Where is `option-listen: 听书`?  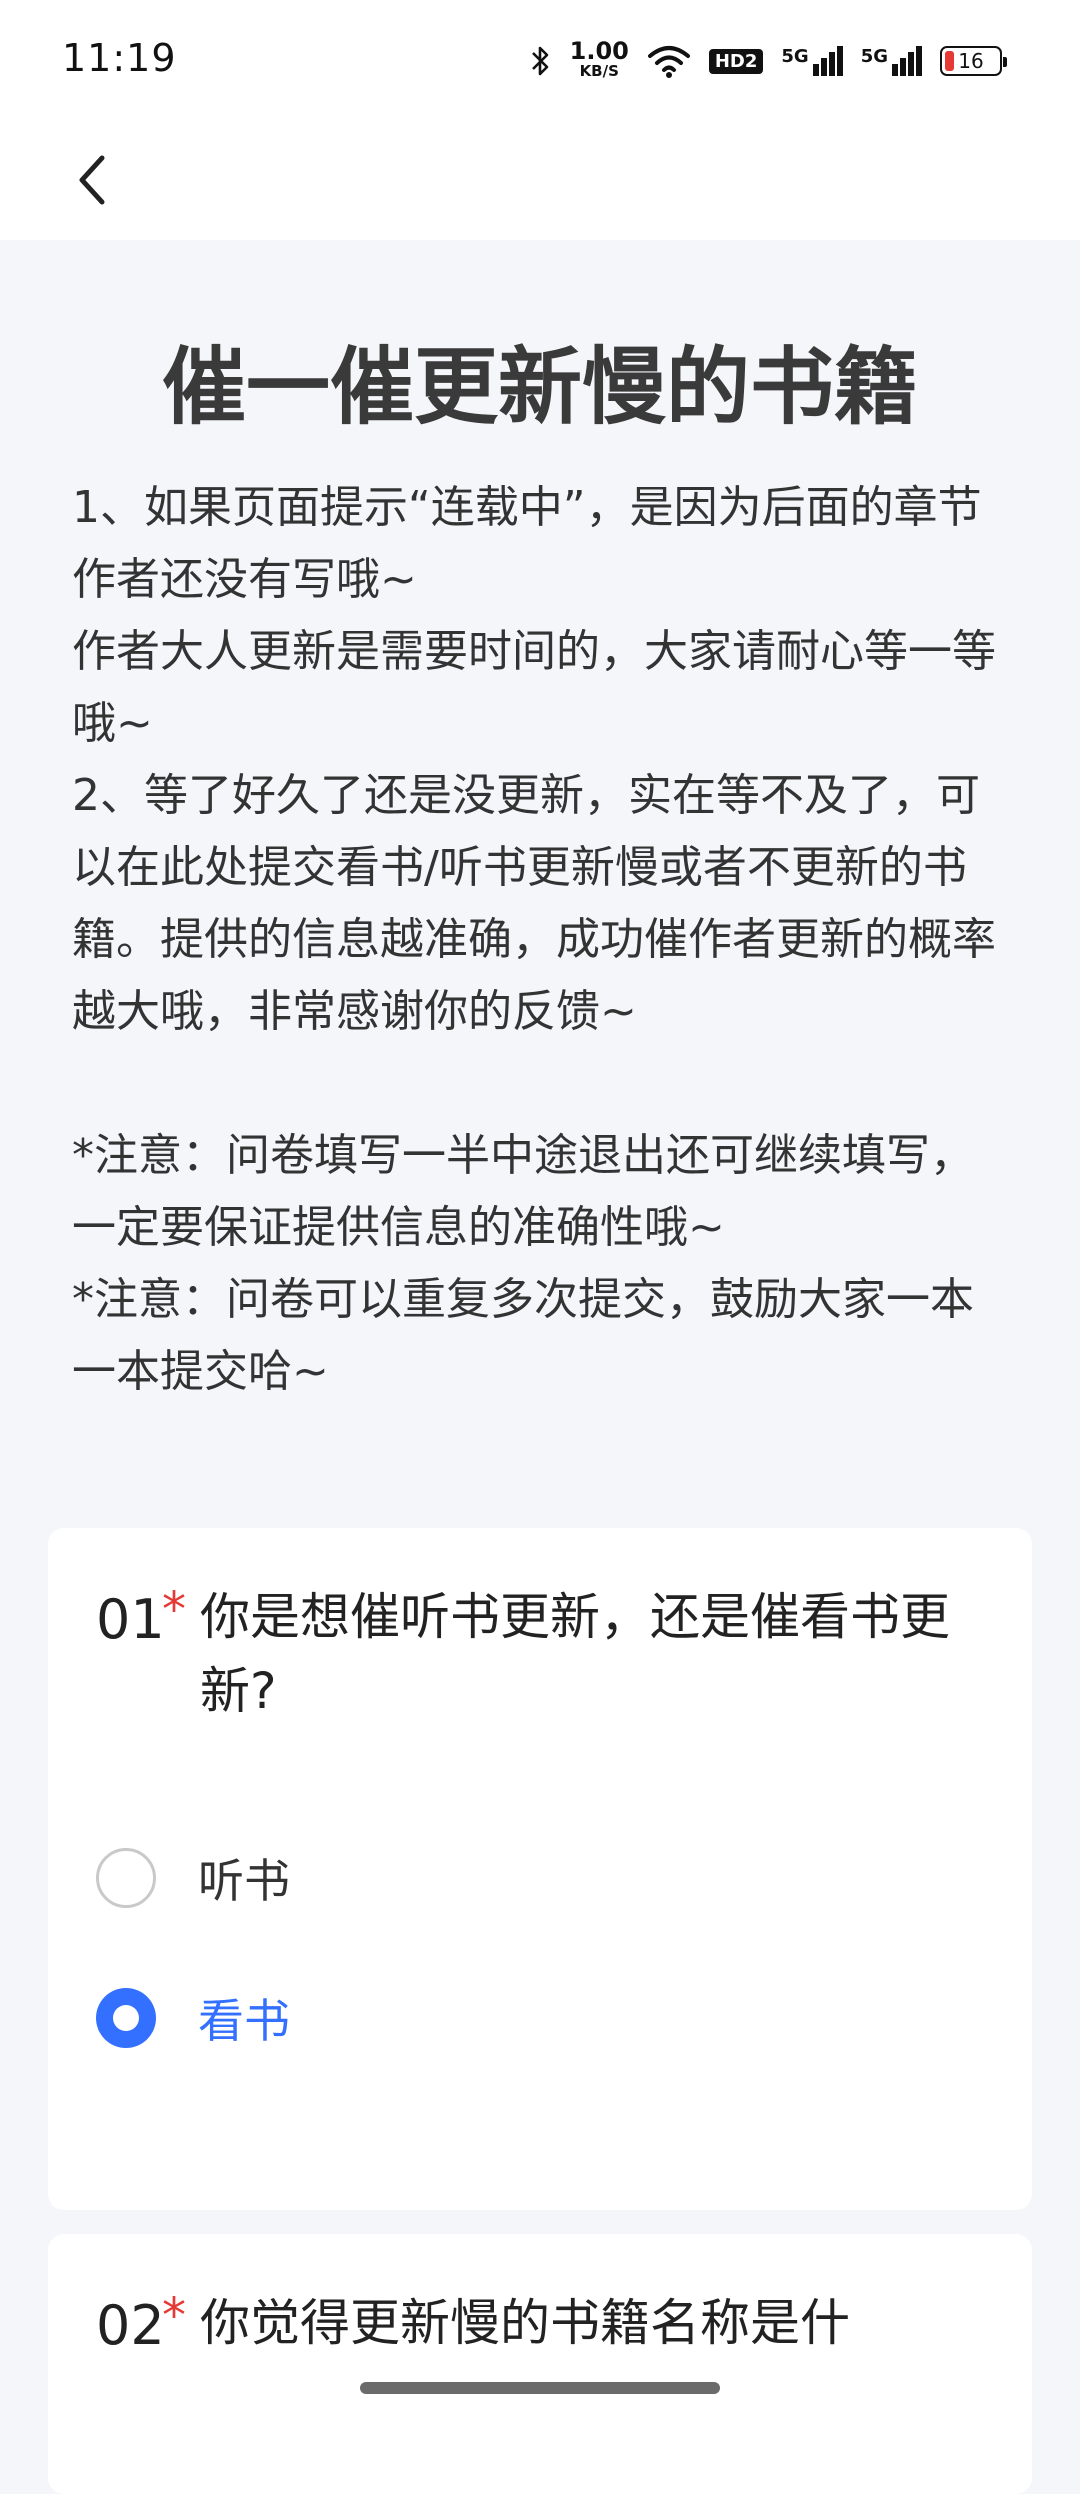 option-listen: 听书 is located at coordinates (193, 1878).